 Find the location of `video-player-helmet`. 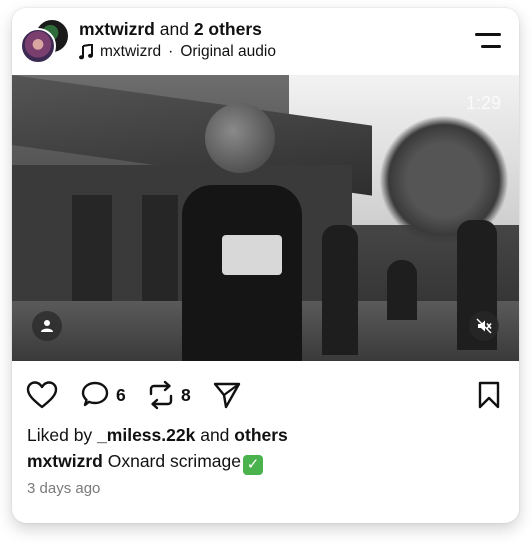

video-player-helmet is located at coordinates (240, 138).